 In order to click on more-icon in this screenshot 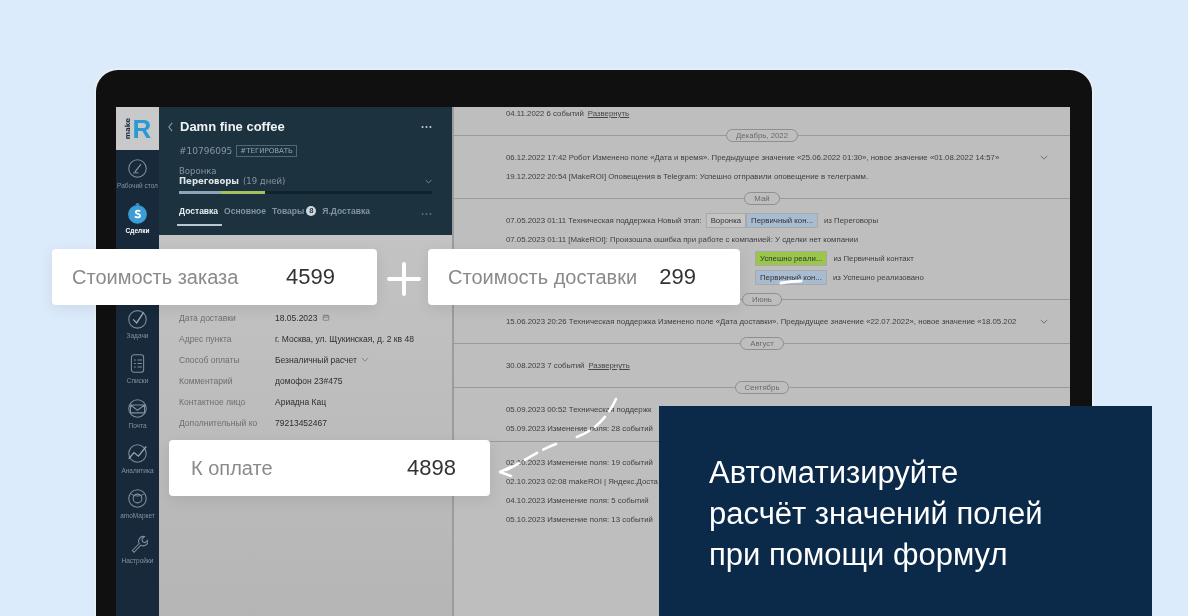, I will do `click(426, 126)`.